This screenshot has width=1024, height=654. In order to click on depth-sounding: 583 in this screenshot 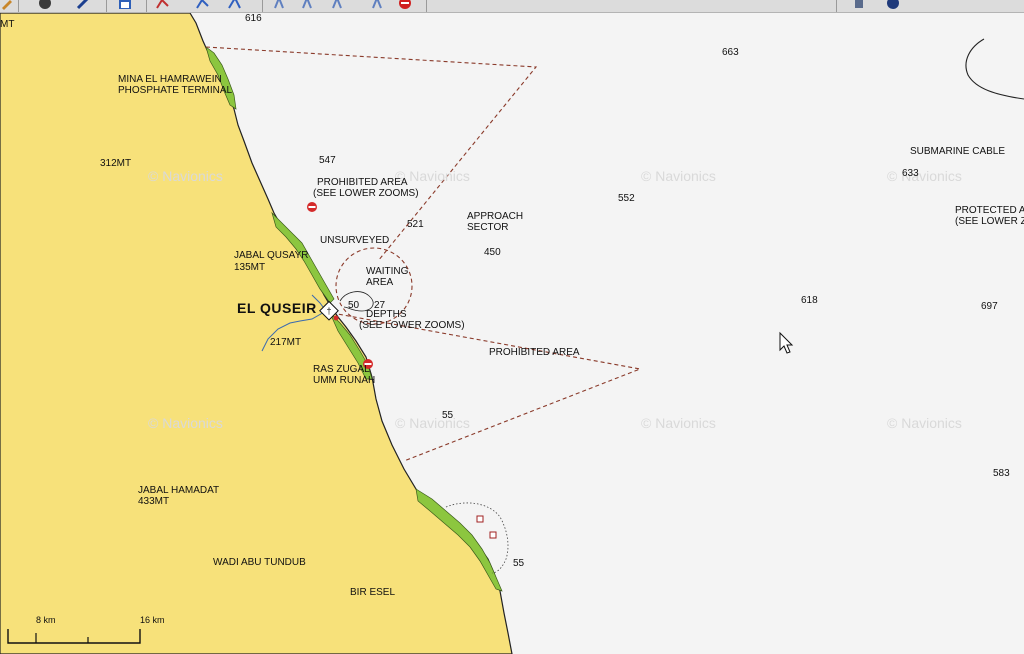, I will do `click(1001, 473)`.